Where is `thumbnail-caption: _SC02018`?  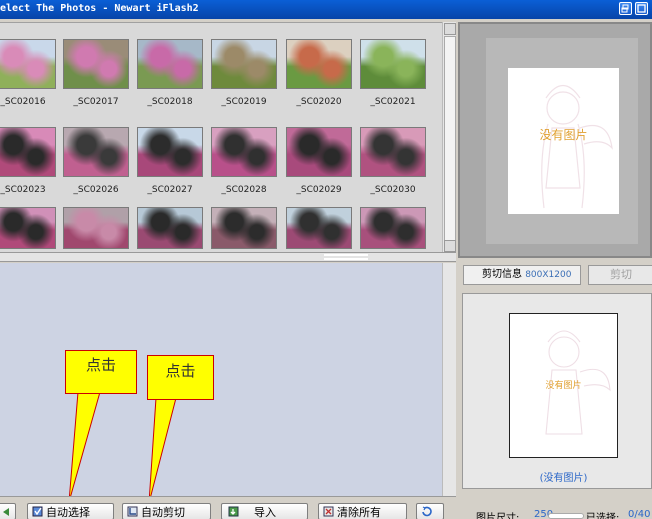 thumbnail-caption: _SC02018 is located at coordinates (170, 102).